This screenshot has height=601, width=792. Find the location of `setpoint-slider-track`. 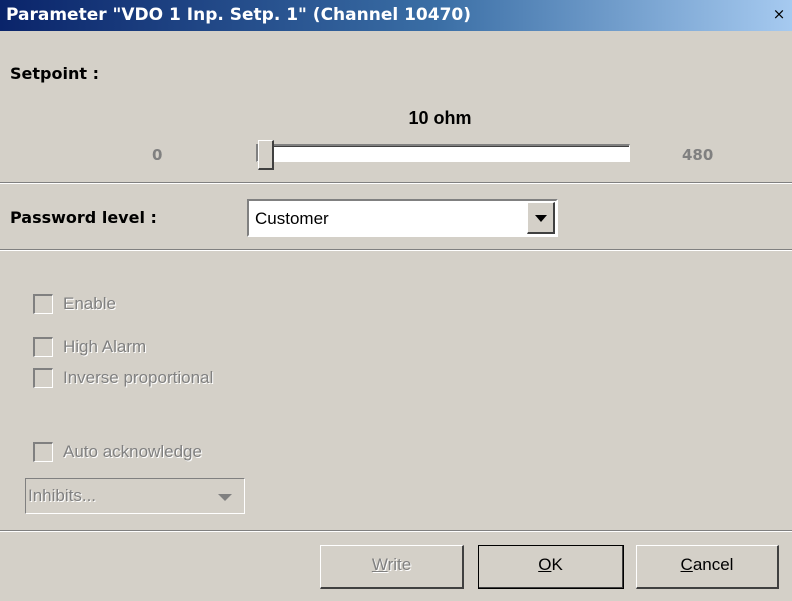

setpoint-slider-track is located at coordinates (443, 153).